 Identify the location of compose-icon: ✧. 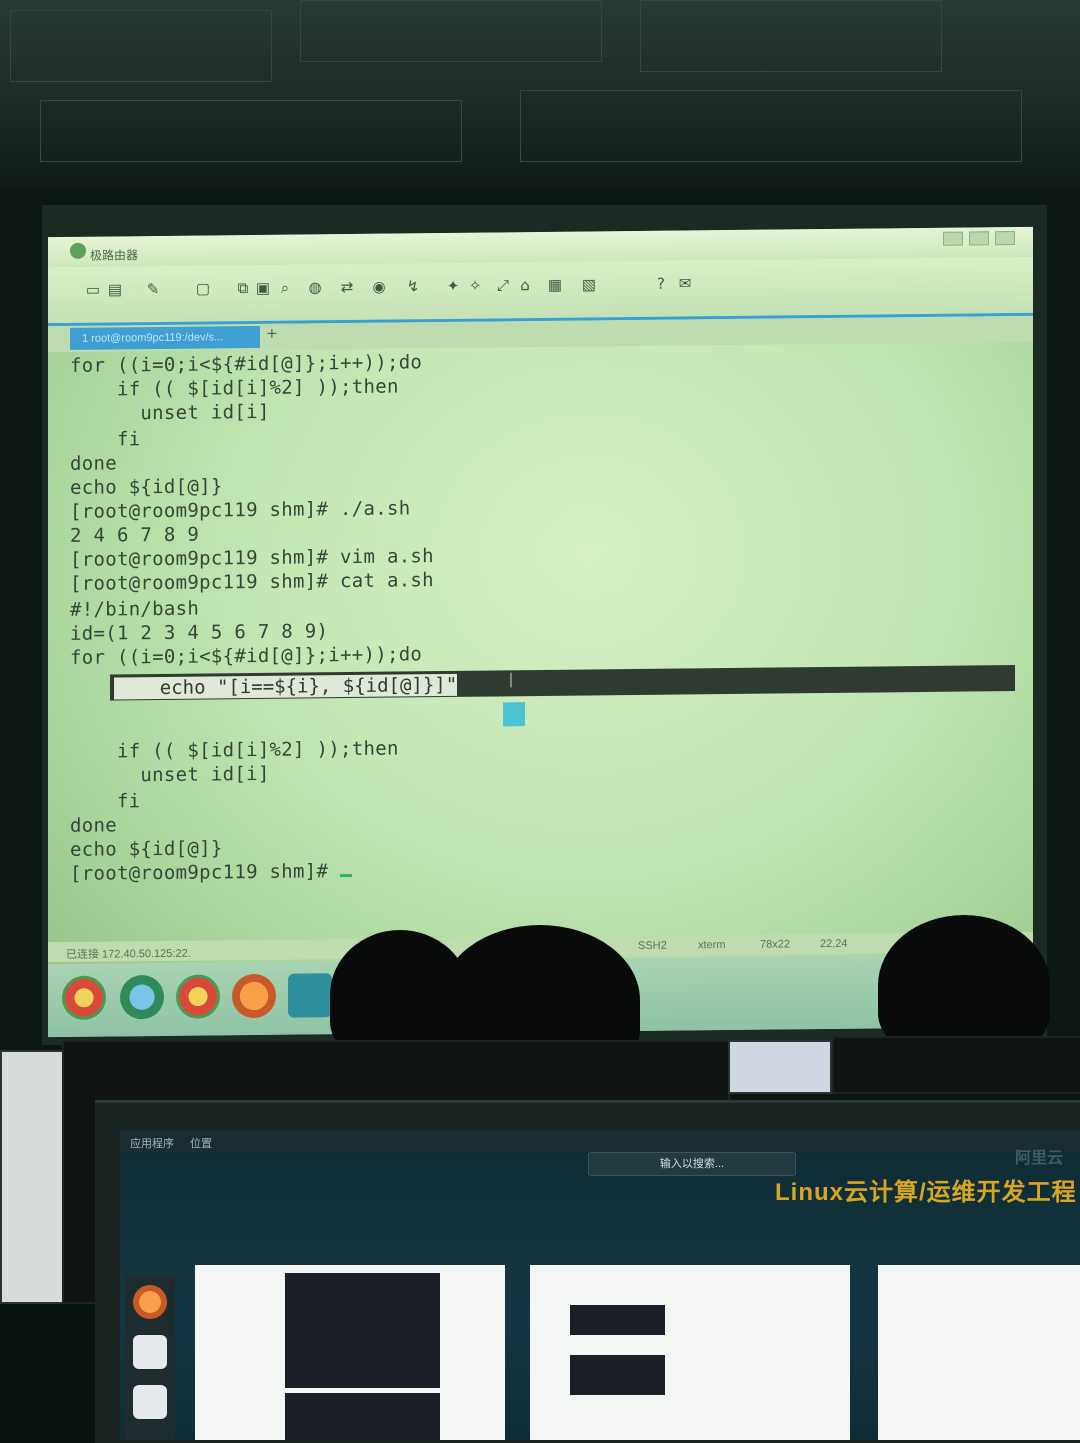
(475, 286).